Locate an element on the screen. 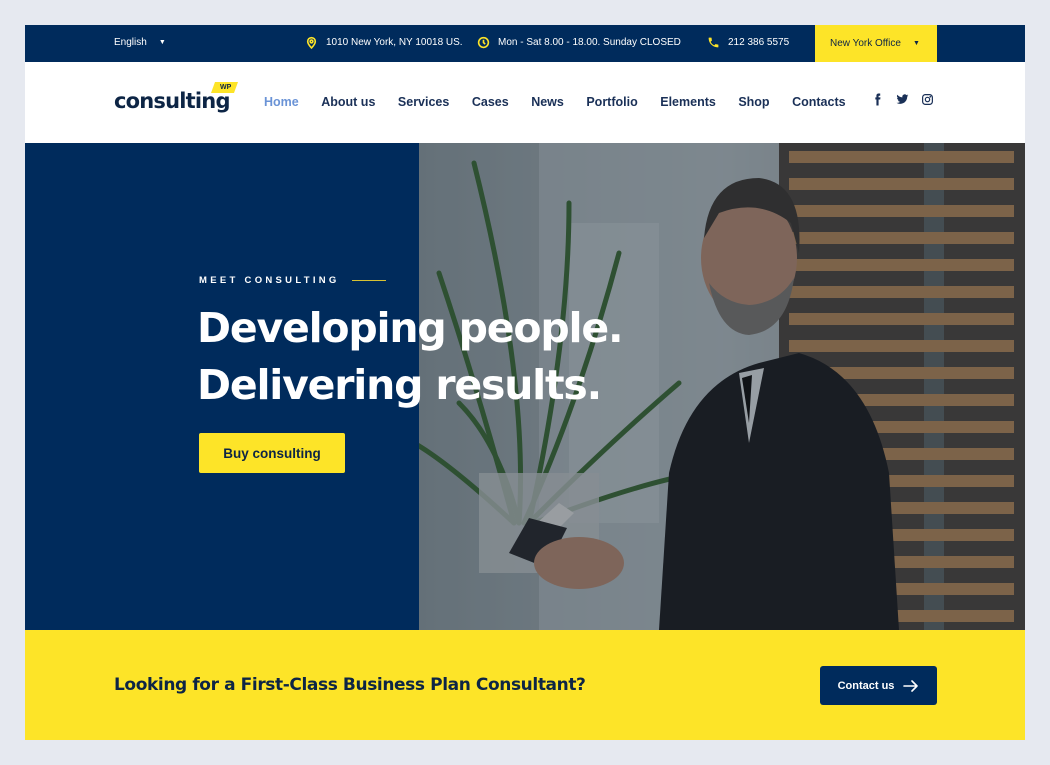 The width and height of the screenshot is (1050, 765). buy-consulting-button: Buy consulting is located at coordinates (272, 453).